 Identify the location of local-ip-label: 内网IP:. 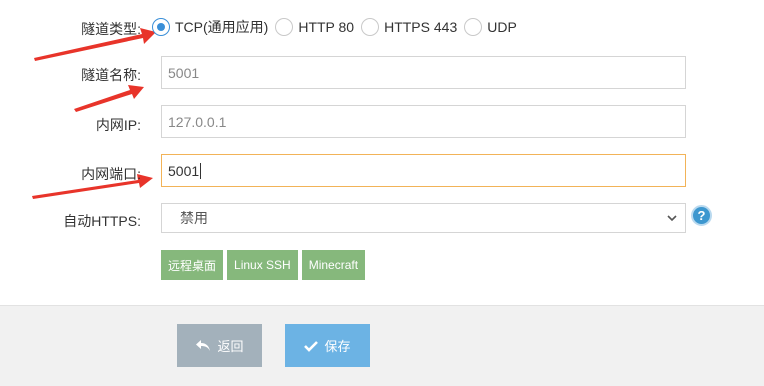
(118, 125).